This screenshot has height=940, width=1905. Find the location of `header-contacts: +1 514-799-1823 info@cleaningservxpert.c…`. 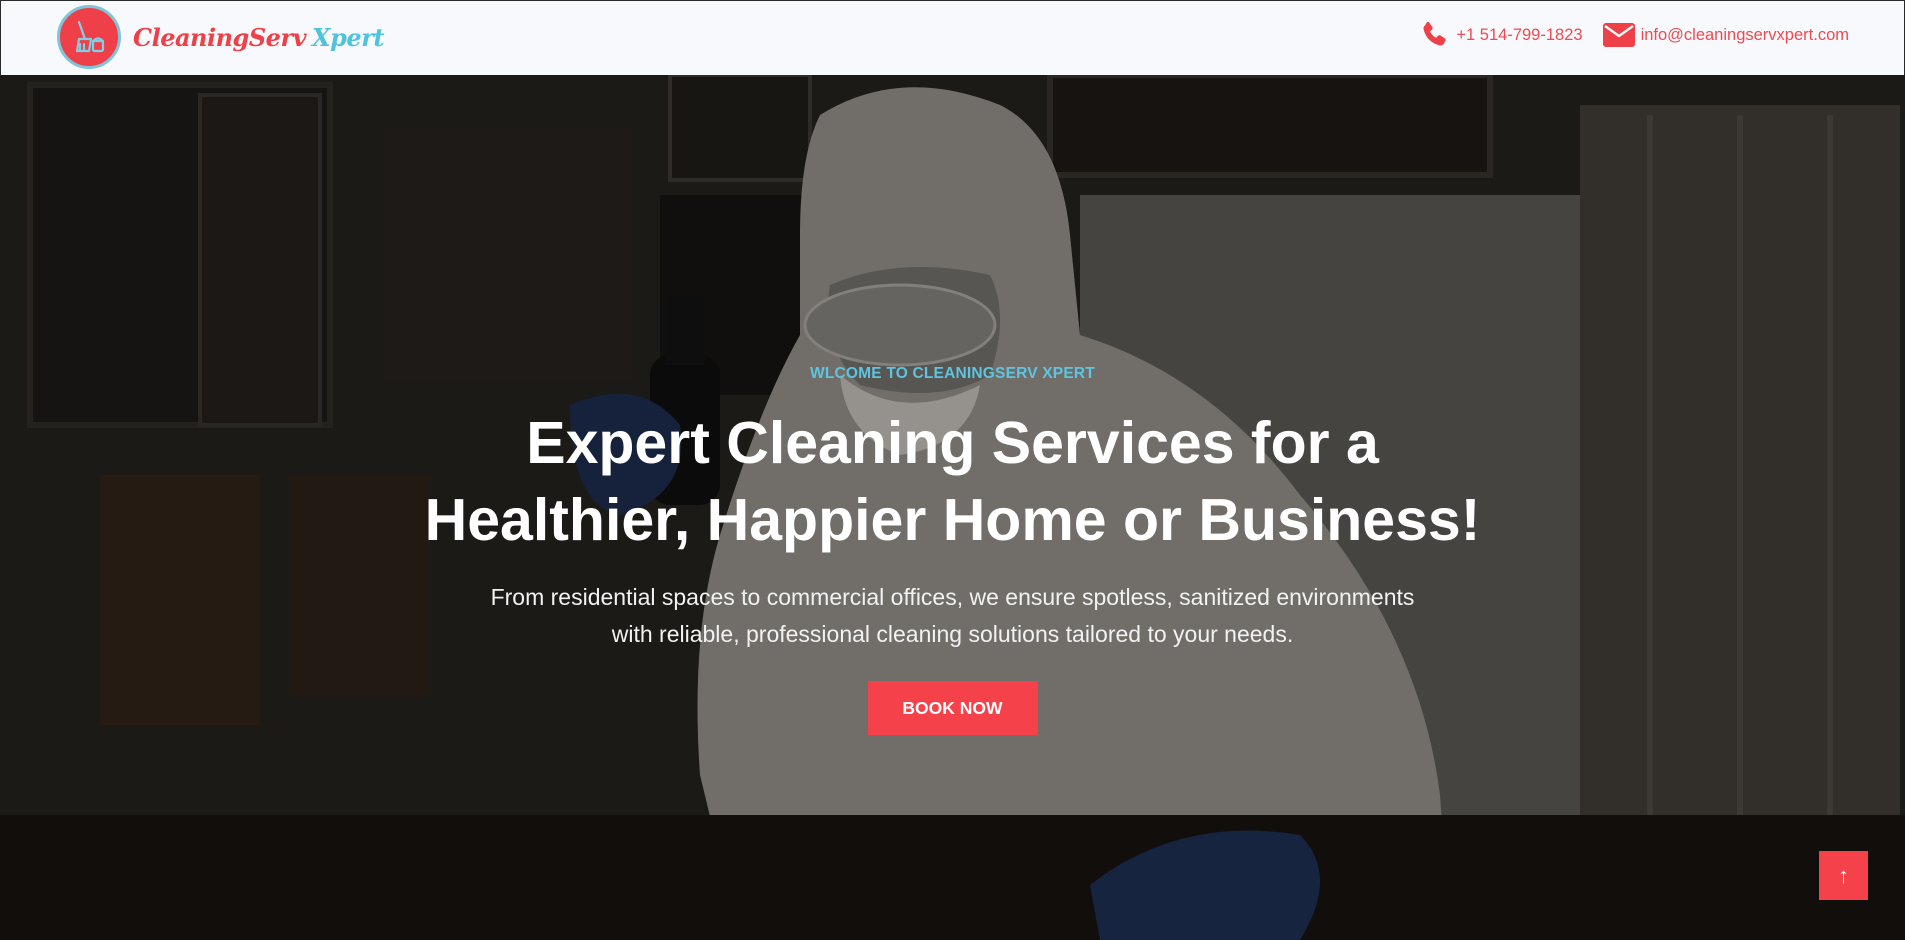

header-contacts: +1 514-799-1823 info@cleaningservxpert.c… is located at coordinates (1633, 35).